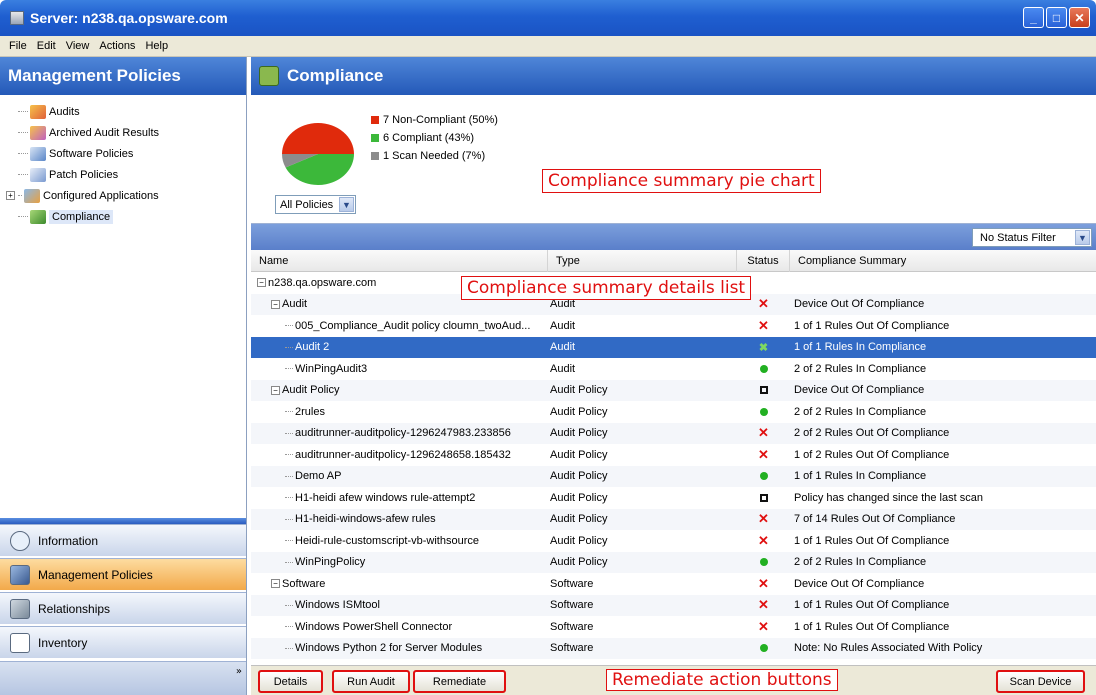 This screenshot has height=695, width=1096. What do you see at coordinates (371, 681) in the screenshot?
I see `run-audit-button: Run Audit` at bounding box center [371, 681].